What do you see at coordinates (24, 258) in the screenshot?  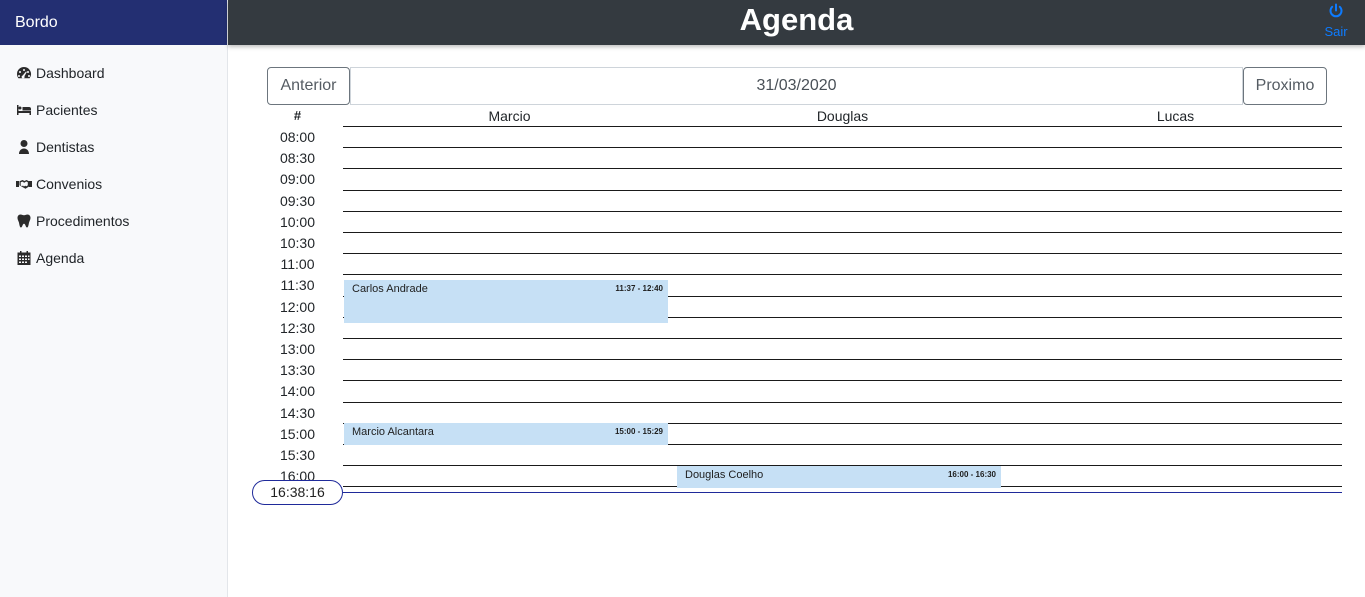 I see `calendar-icon` at bounding box center [24, 258].